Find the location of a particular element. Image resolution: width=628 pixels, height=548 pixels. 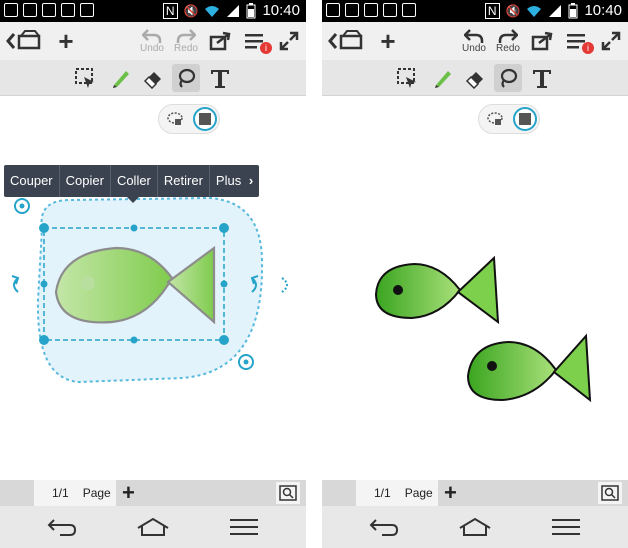

page-bar: 1/1 Page + is located at coordinates (475, 493).